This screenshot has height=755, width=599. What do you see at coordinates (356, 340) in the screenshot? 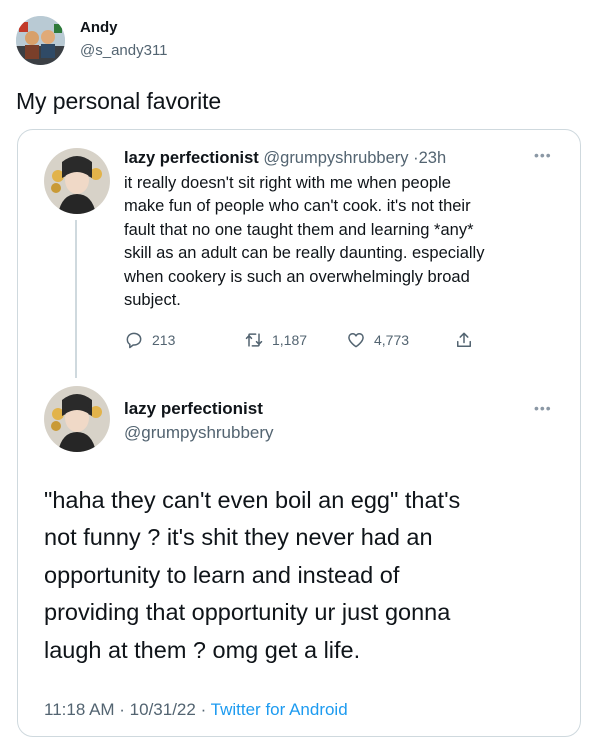
I see `heart-icon` at bounding box center [356, 340].